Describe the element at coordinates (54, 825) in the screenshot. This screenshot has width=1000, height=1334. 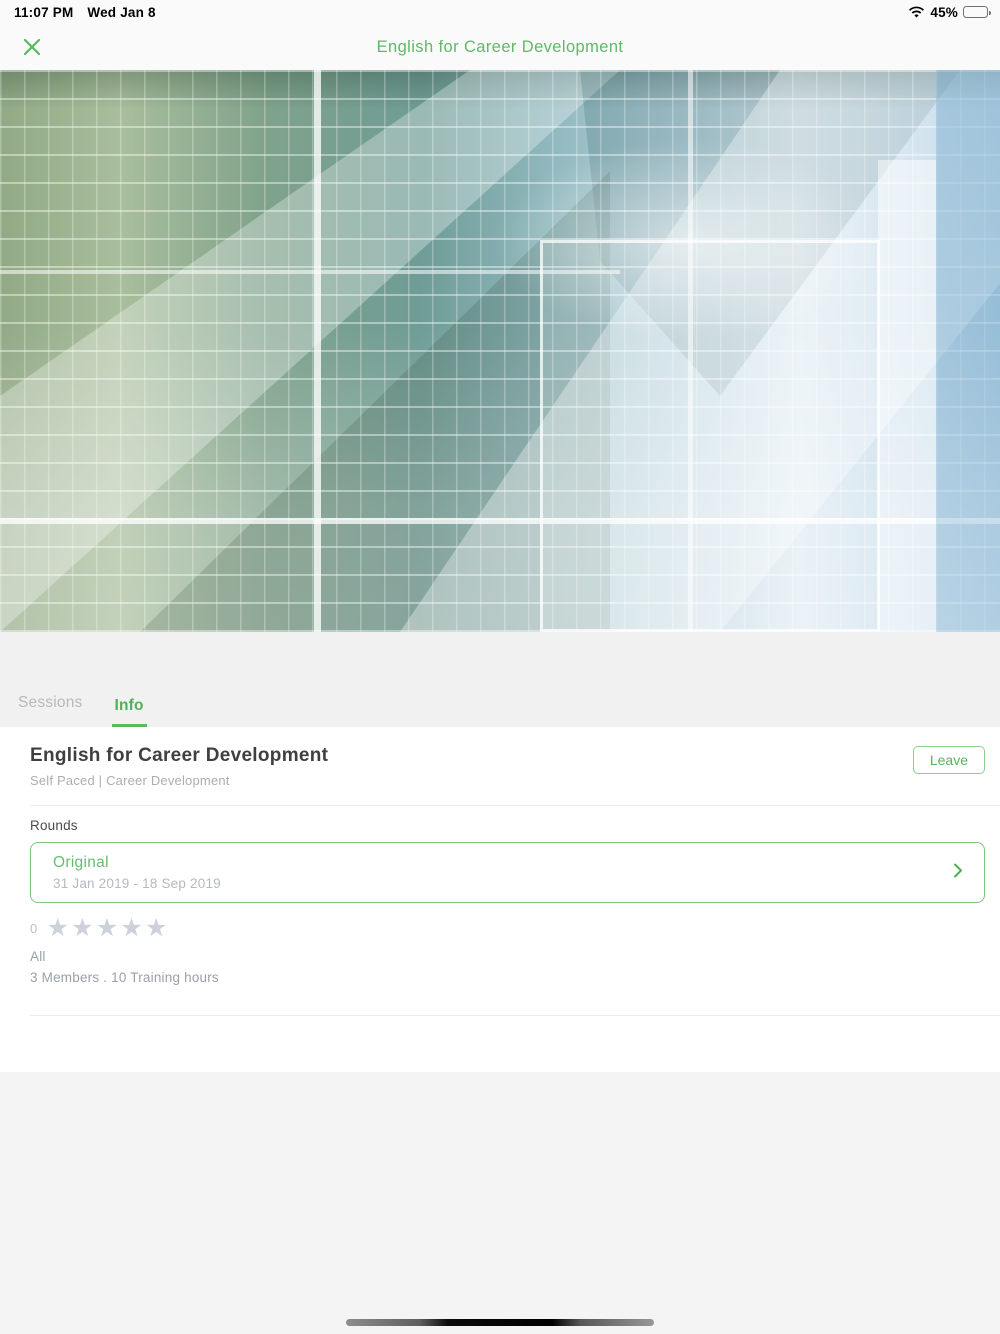
I see `rounds-label: Rounds` at that location.